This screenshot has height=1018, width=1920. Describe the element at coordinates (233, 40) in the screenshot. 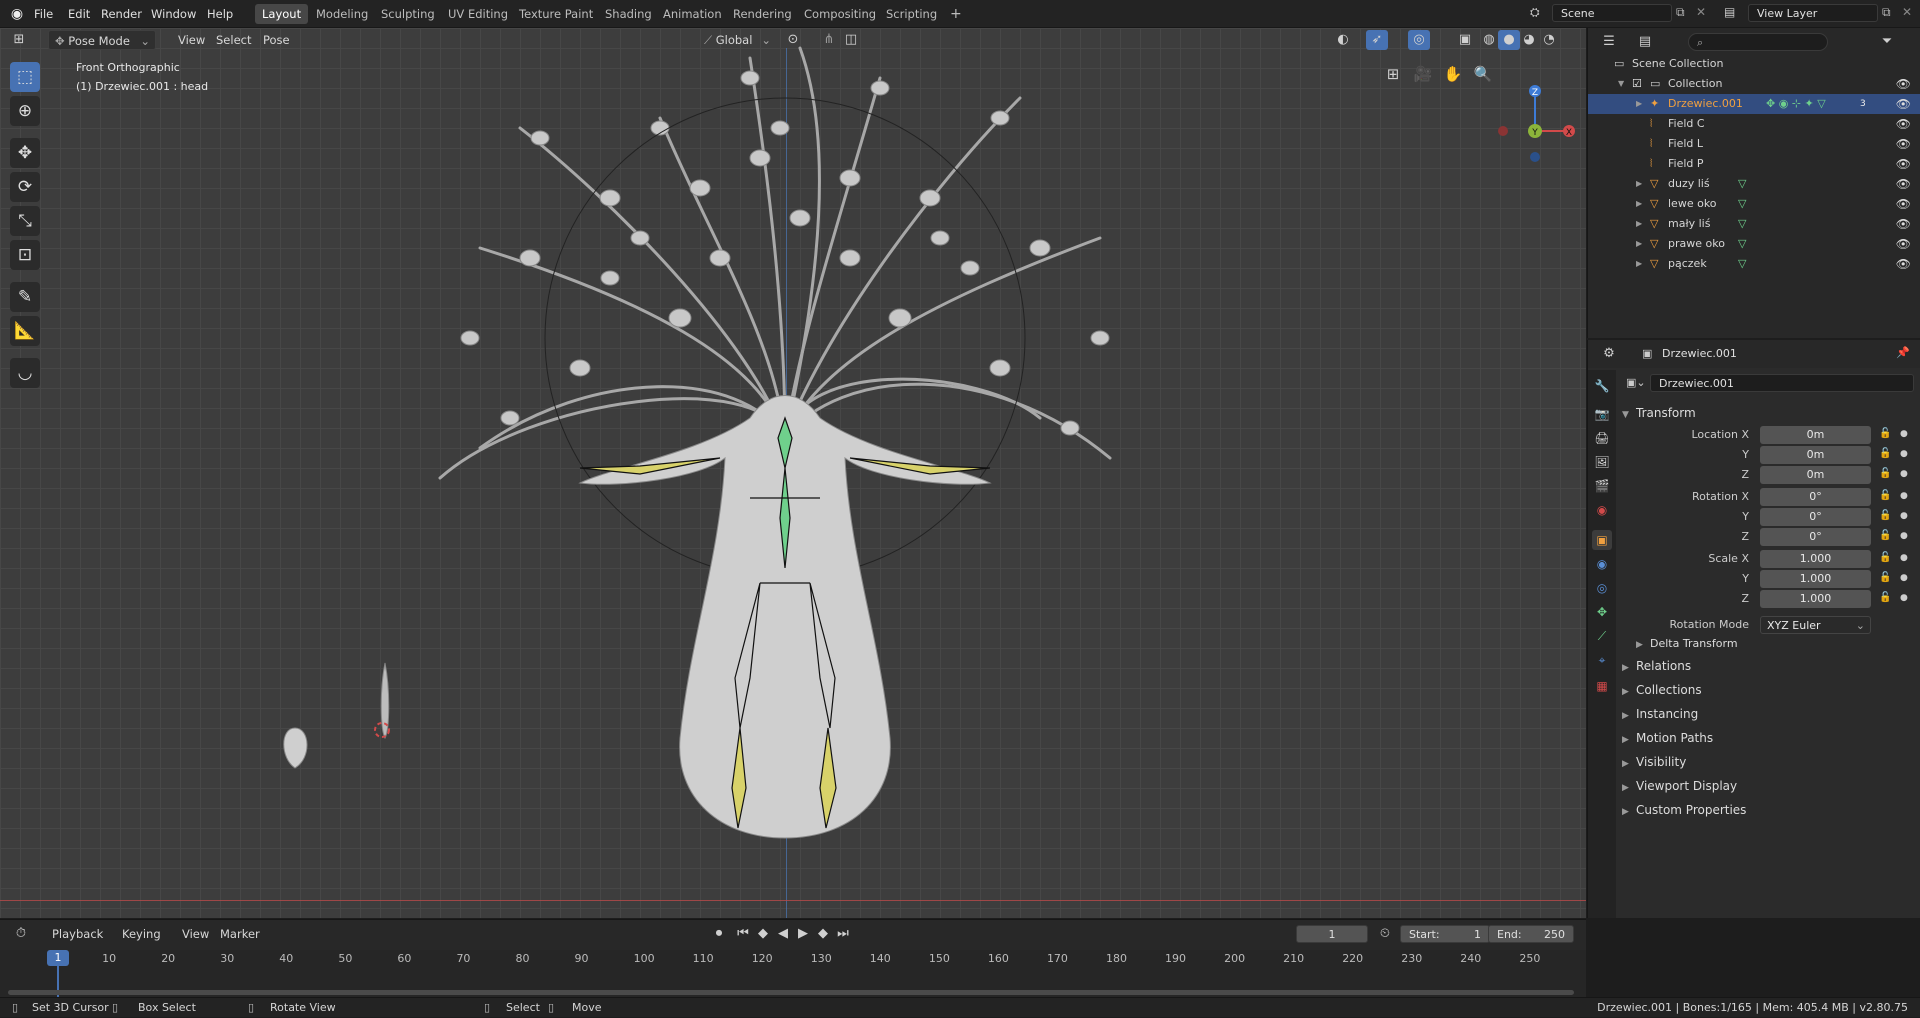

I see `menu-select: Select` at that location.